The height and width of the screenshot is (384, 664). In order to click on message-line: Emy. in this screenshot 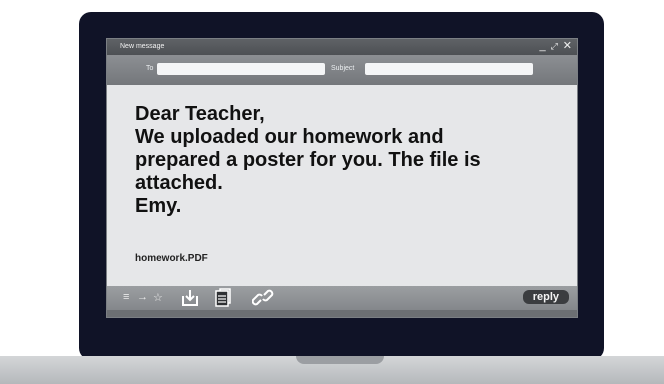, I will do `click(158, 206)`.